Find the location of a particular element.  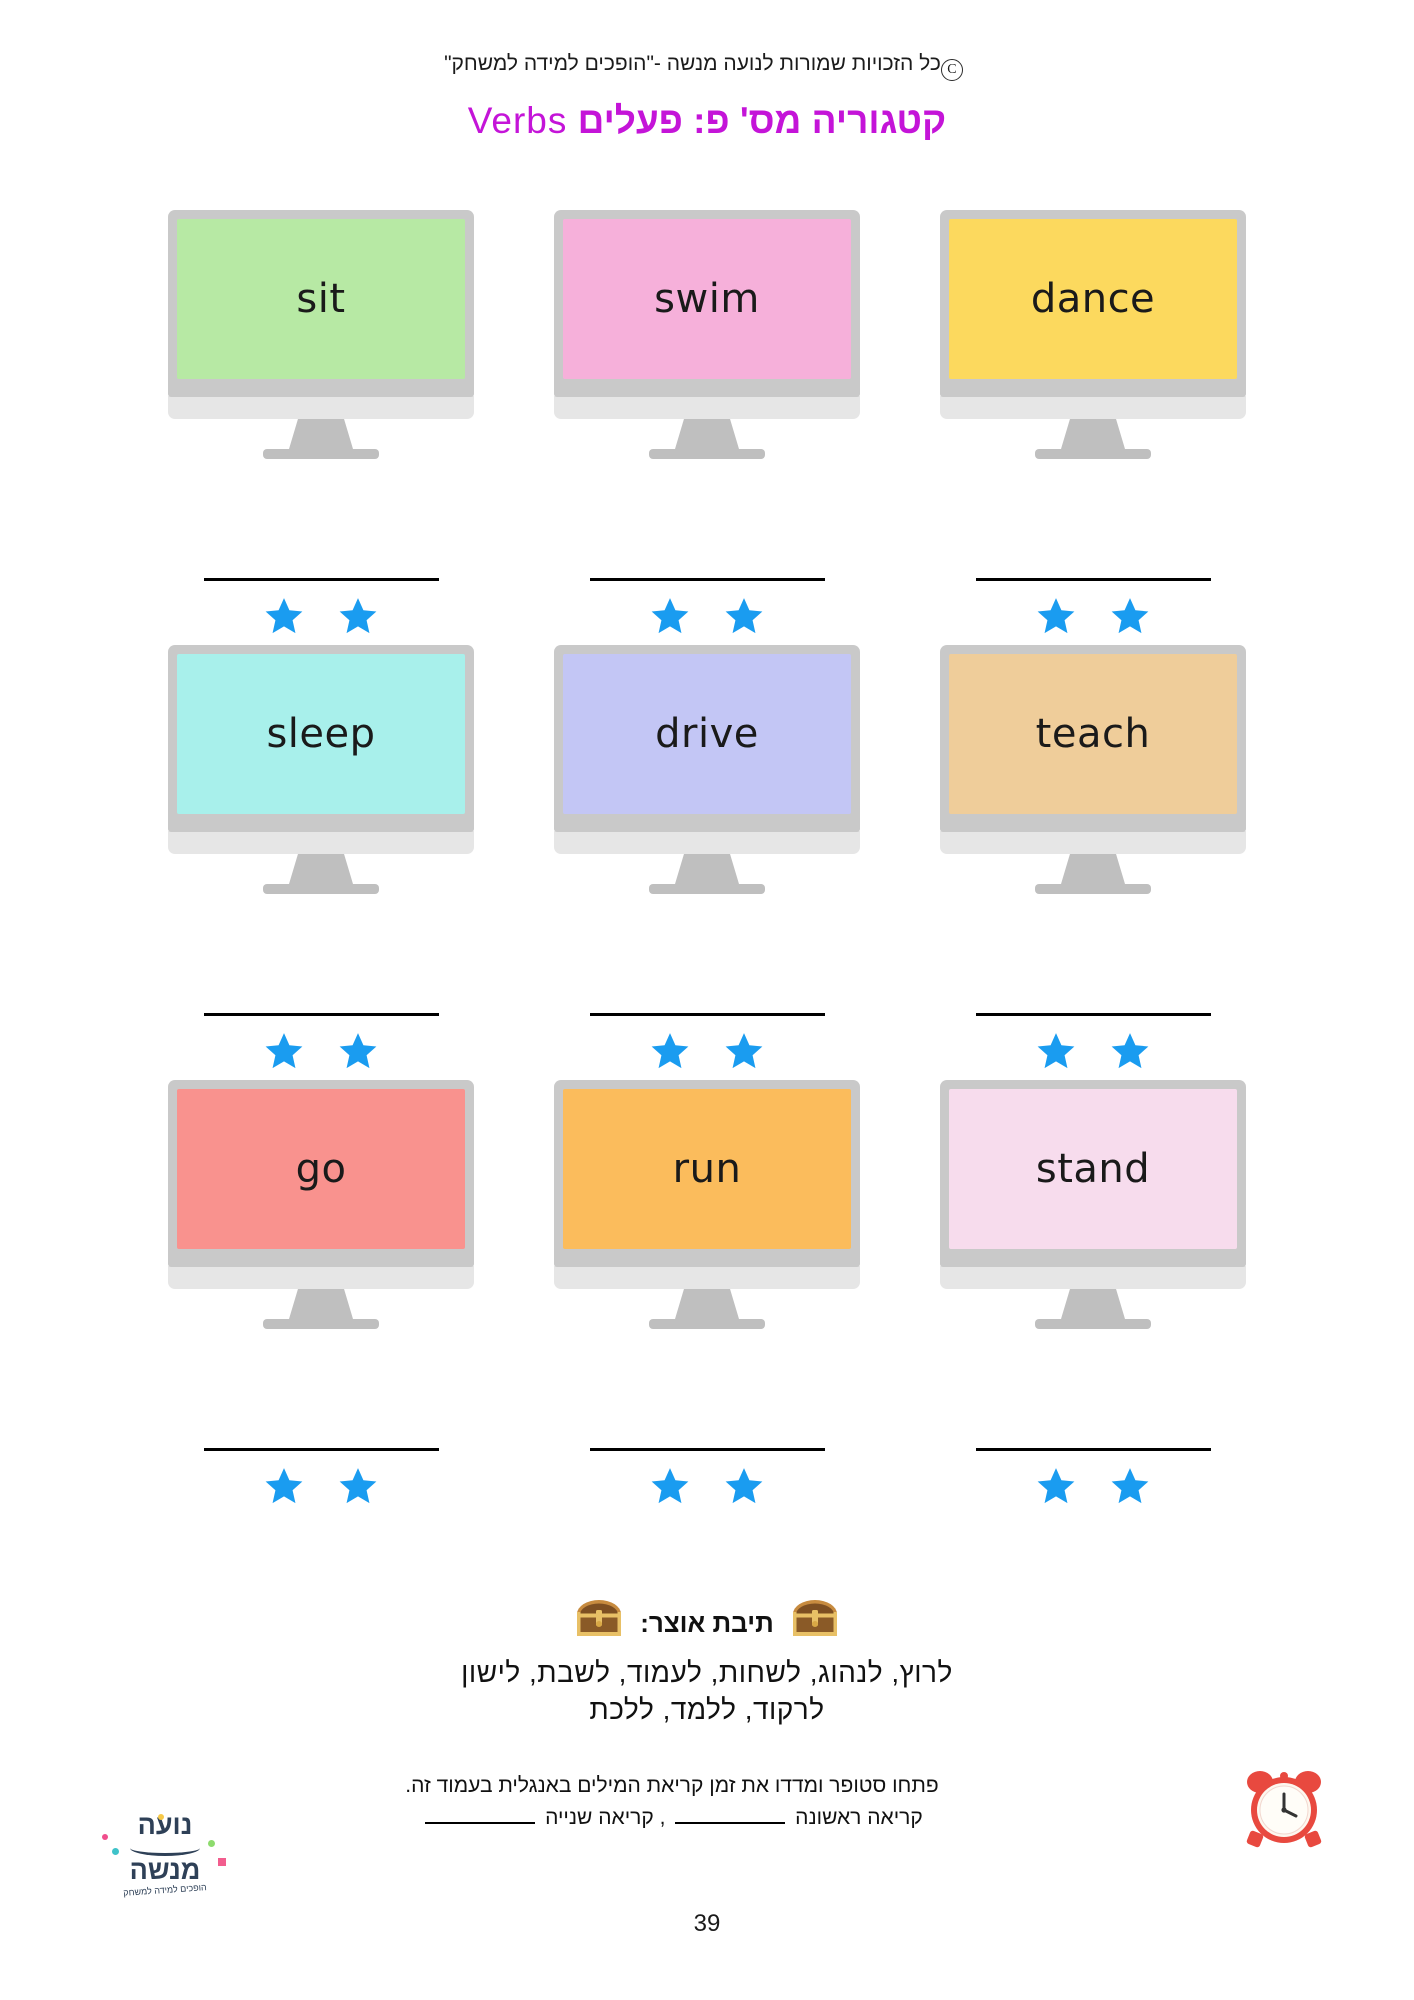

treasure-chest-icon-right is located at coordinates (599, 1621).